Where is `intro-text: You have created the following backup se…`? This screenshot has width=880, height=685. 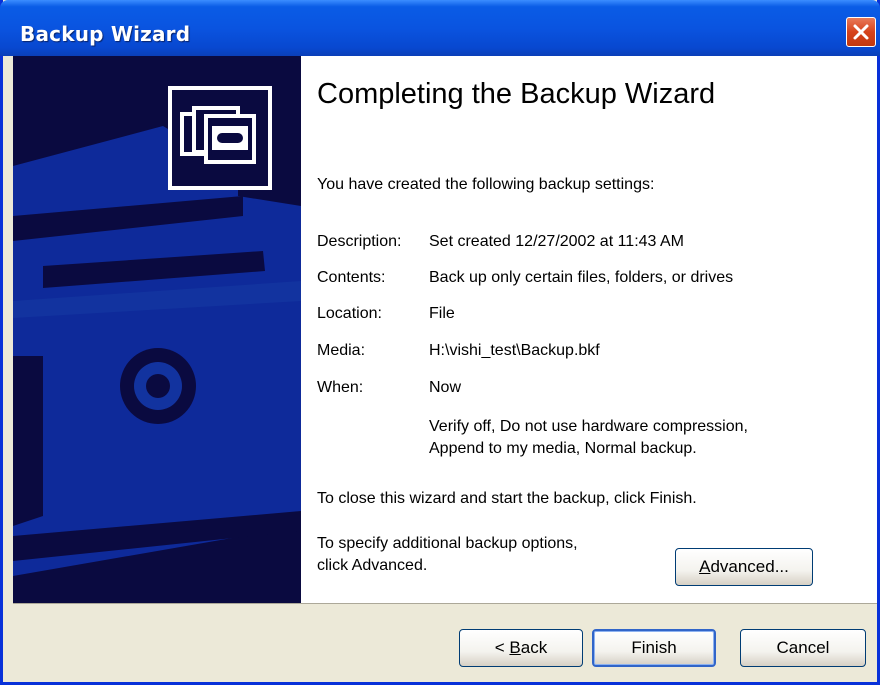
intro-text: You have created the following backup se… is located at coordinates (486, 184).